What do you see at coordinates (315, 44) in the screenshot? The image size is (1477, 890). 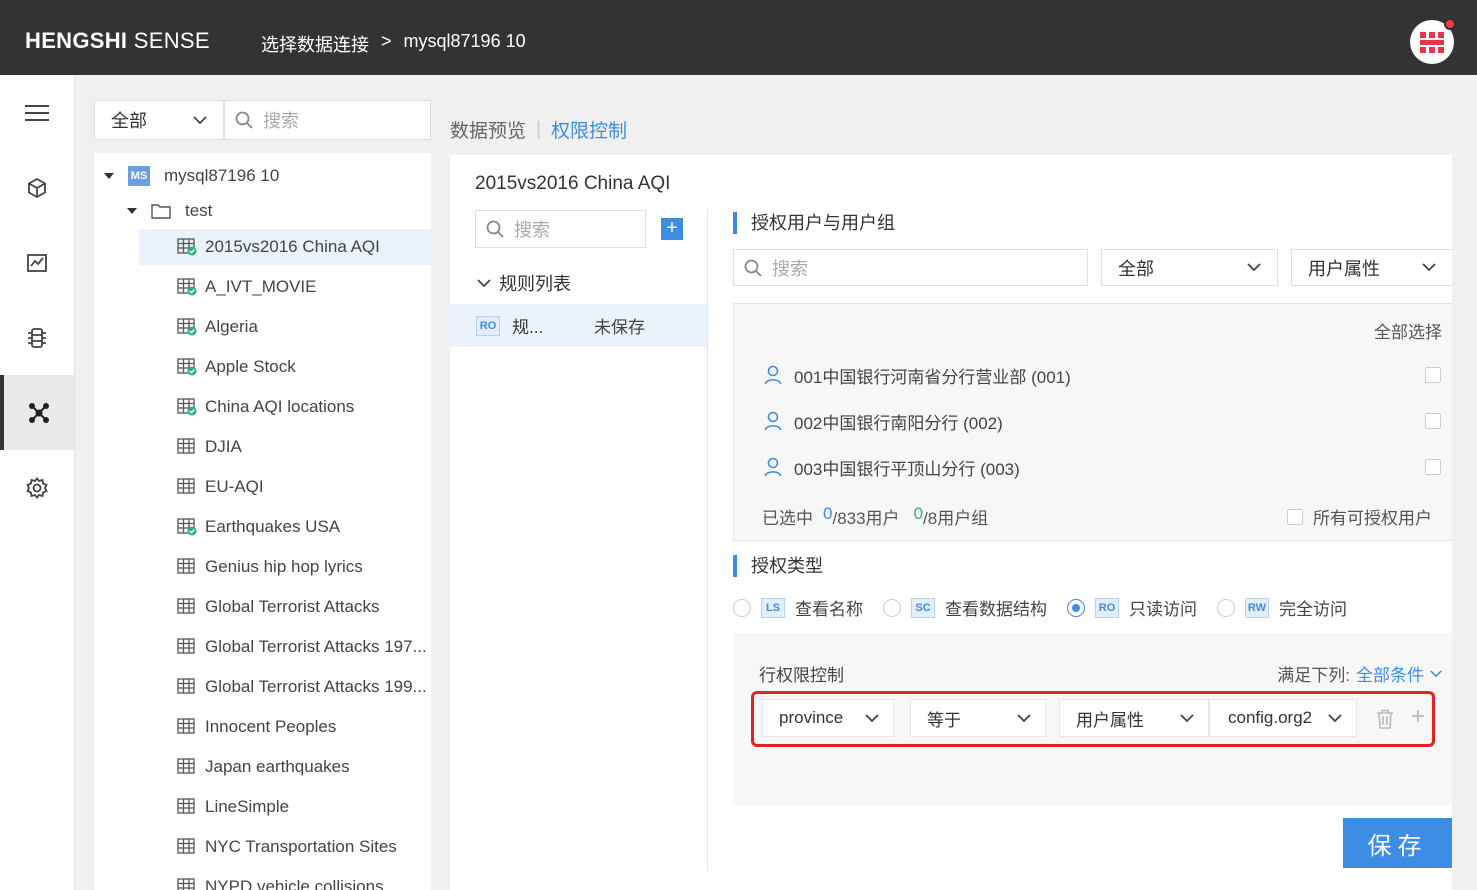 I see `breadcrumb-select-connection: 选择数据连接` at bounding box center [315, 44].